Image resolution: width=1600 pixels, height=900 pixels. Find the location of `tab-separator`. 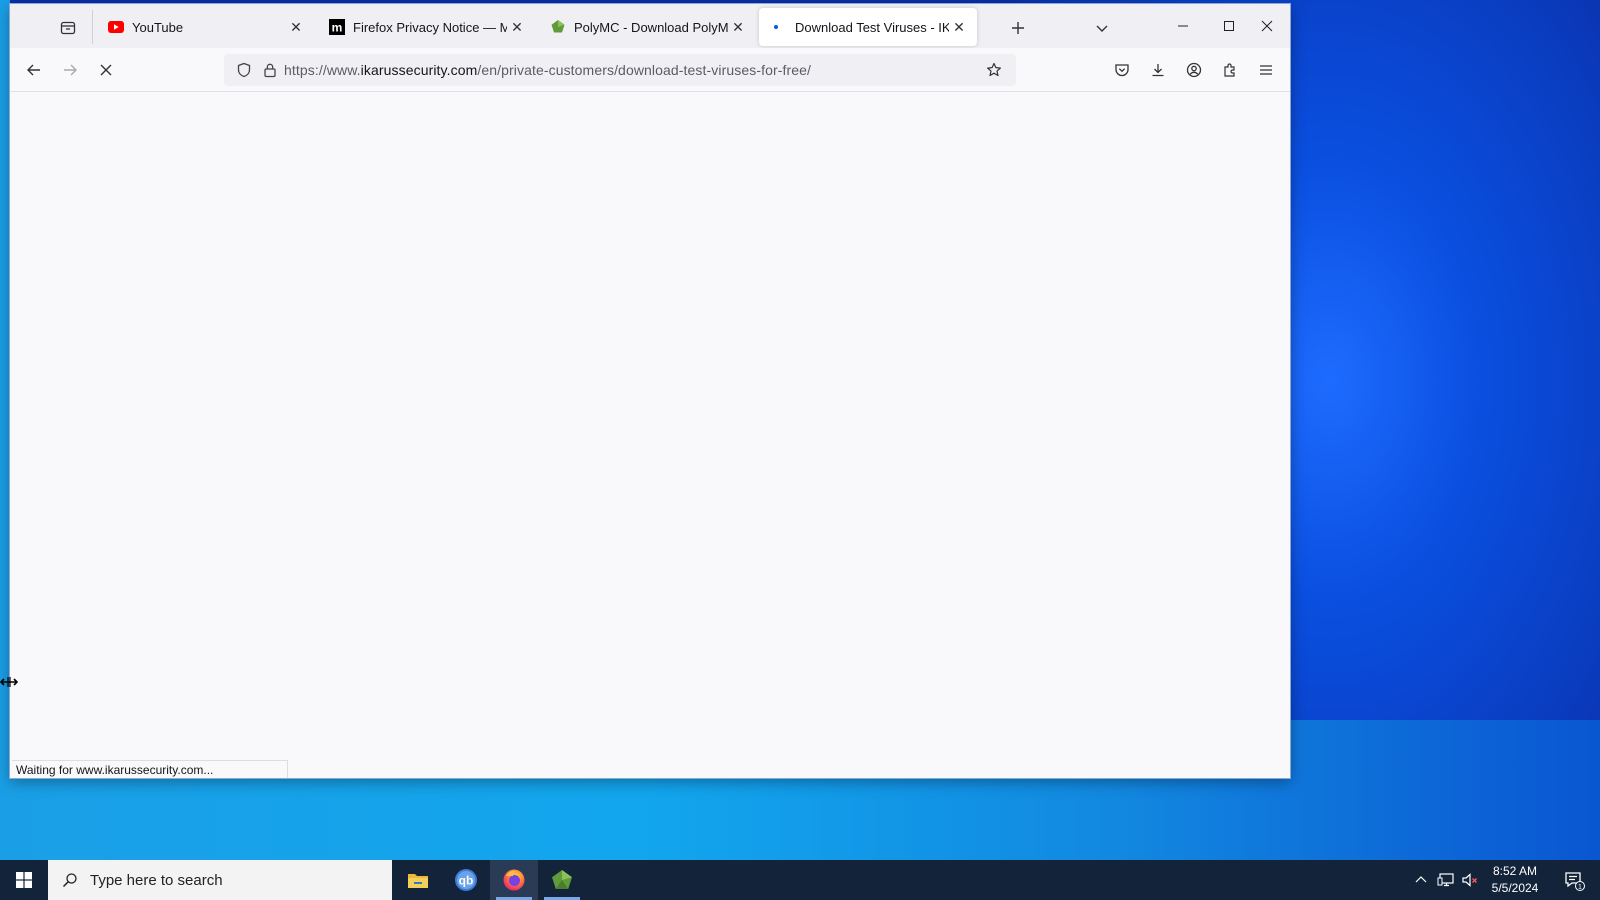

tab-separator is located at coordinates (92, 27).